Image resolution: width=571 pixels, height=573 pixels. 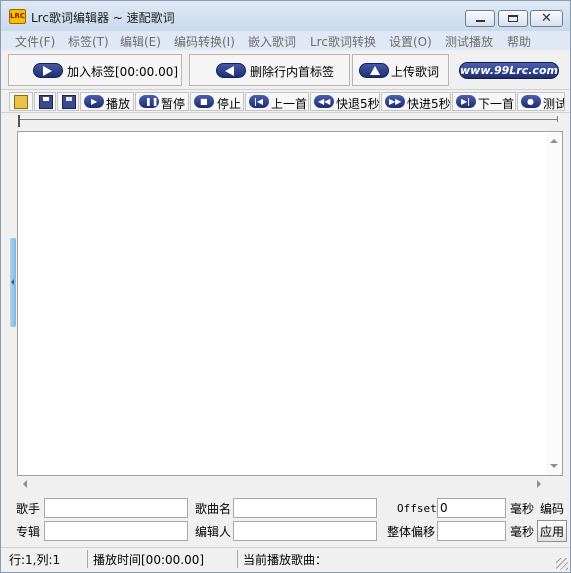 I want to click on arrow-up-icon, so click(x=374, y=70).